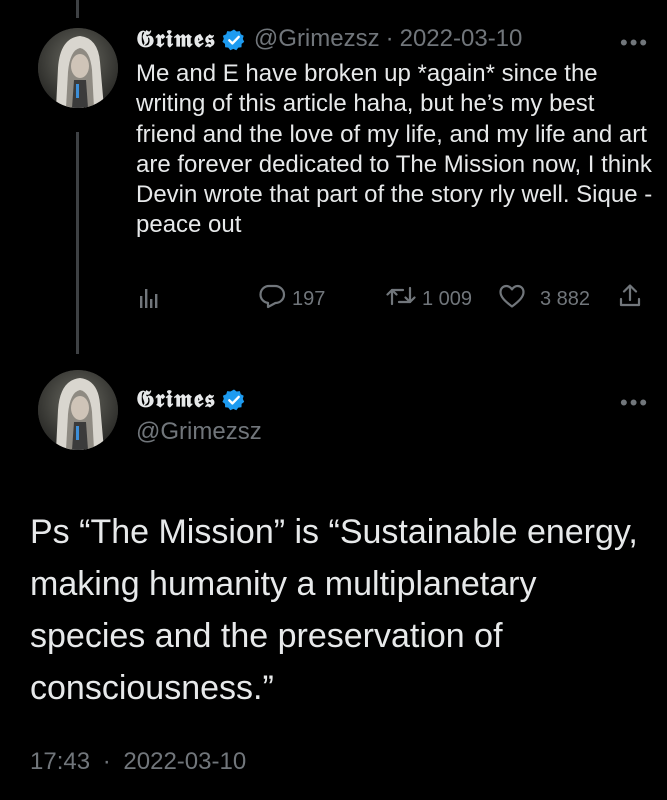  Describe the element at coordinates (309, 298) in the screenshot. I see `reply-count: 197` at that location.